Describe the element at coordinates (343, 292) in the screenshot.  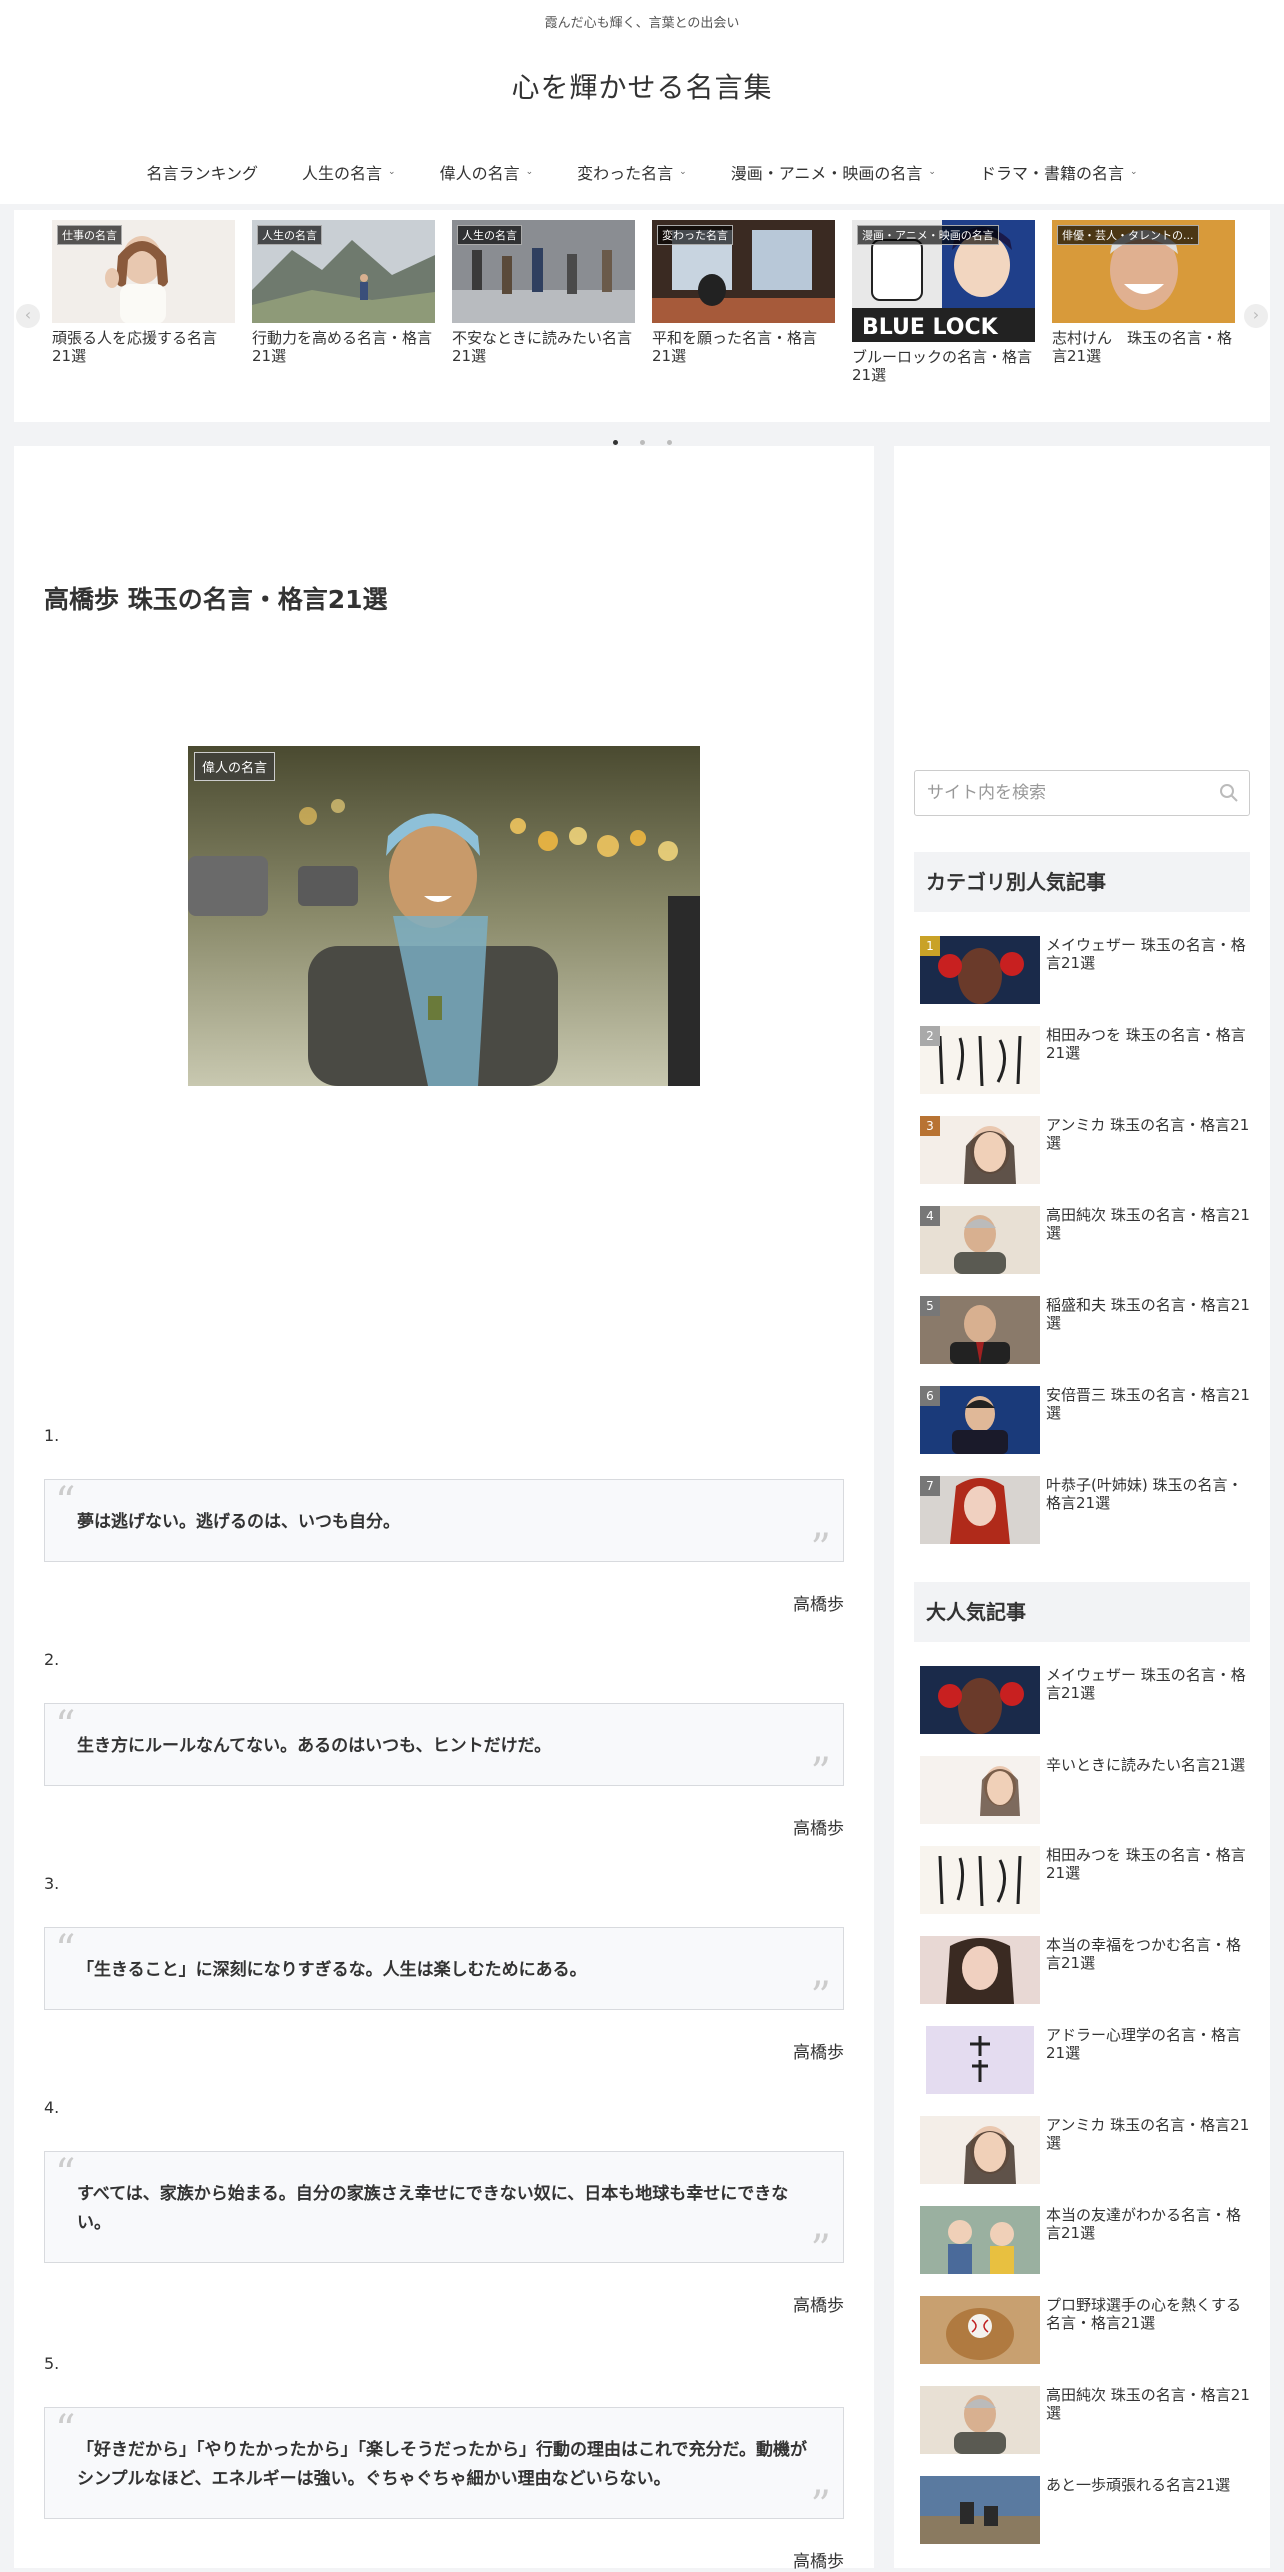
I see `carousel-item: 人生の名言 行動力を高める名言・格言21選` at that location.